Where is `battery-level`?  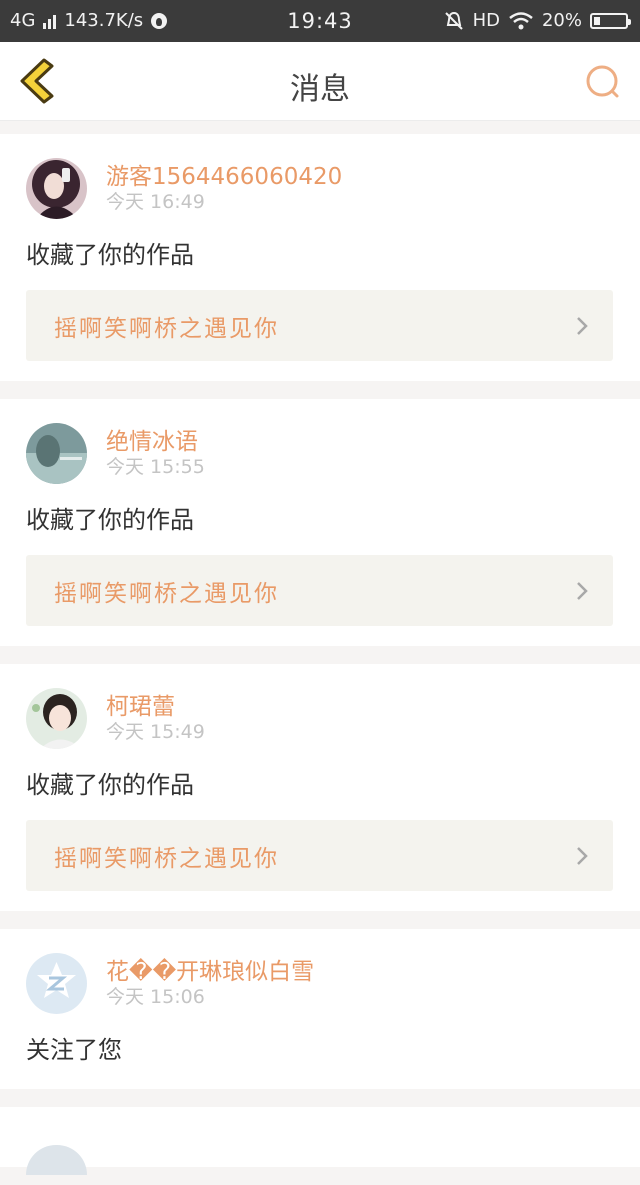
battery-level is located at coordinates (597, 20).